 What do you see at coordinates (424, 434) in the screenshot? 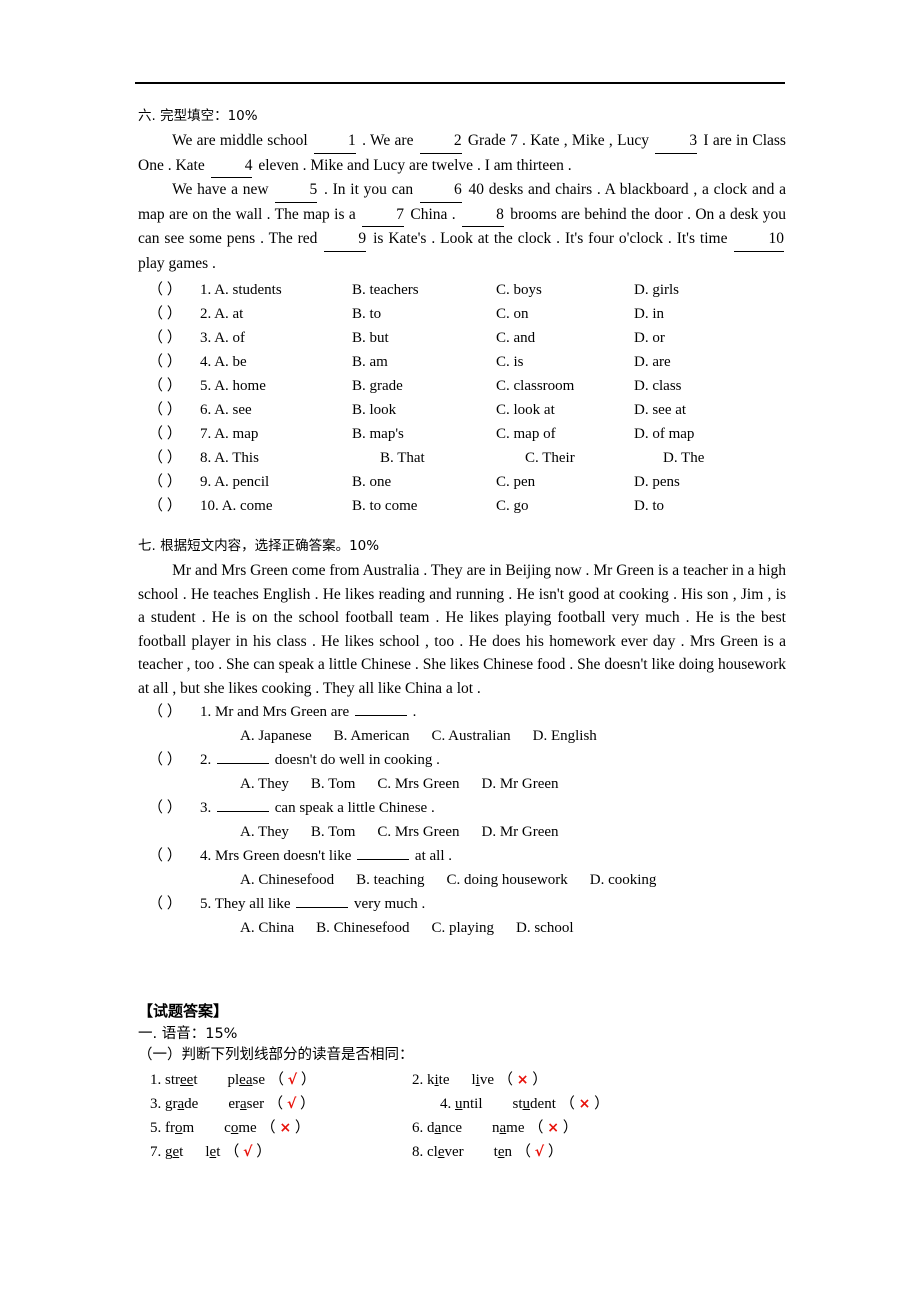
I see `option-b: B. map's` at bounding box center [424, 434].